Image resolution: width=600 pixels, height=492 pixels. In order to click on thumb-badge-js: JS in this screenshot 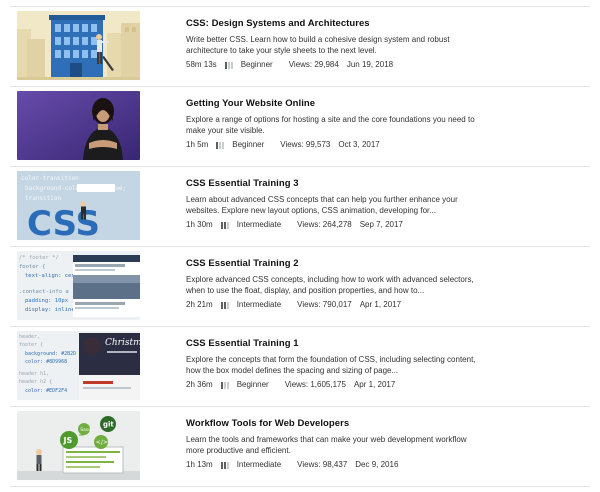, I will do `click(68, 440)`.